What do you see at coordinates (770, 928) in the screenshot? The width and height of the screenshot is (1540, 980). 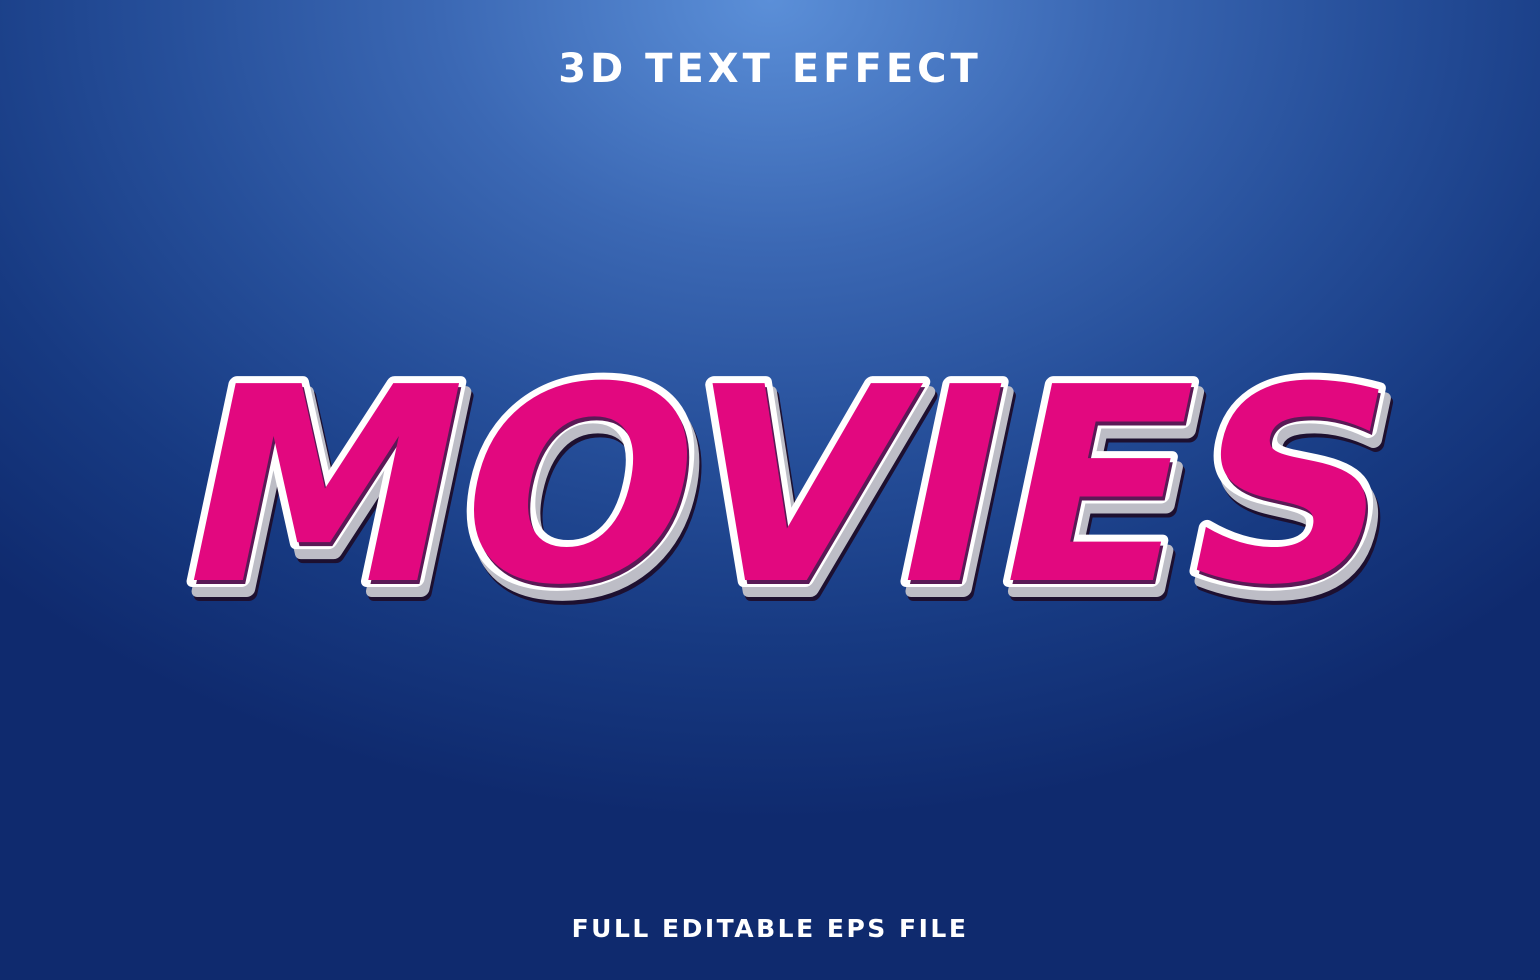 I see `bottom-caption: FULL EDITABLE EPS FILE` at bounding box center [770, 928].